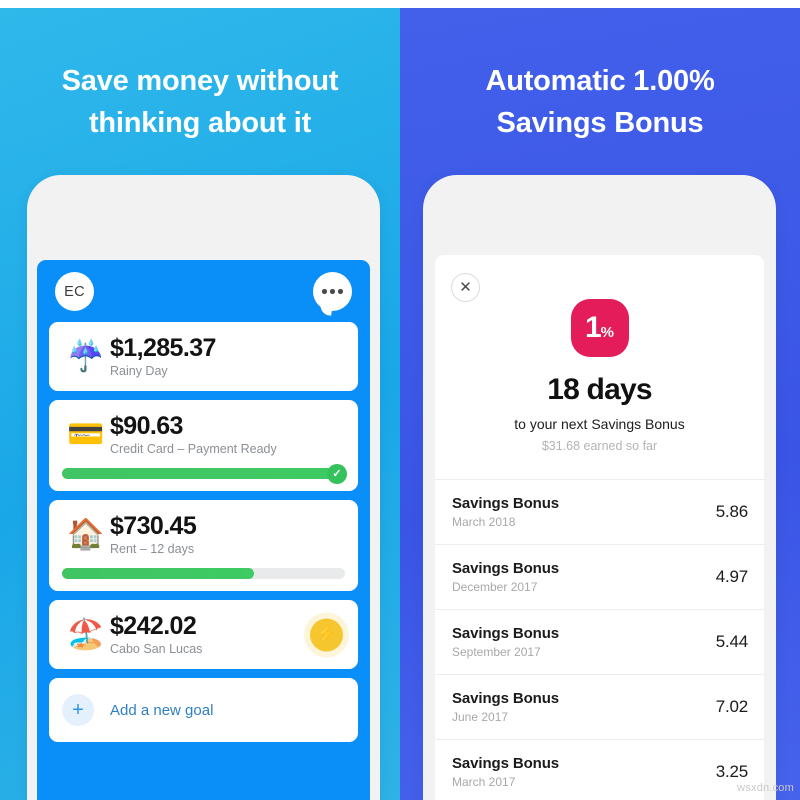 The height and width of the screenshot is (800, 800). I want to click on countdown-subtitle: to your next Savings Bonus, so click(599, 424).